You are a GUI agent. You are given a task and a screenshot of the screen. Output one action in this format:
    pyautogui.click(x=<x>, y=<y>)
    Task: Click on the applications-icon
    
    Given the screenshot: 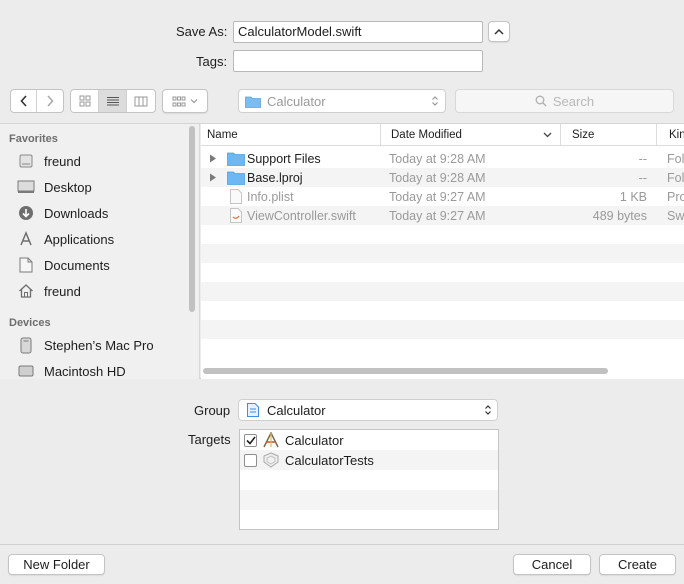 What is the action you would take?
    pyautogui.click(x=26, y=239)
    